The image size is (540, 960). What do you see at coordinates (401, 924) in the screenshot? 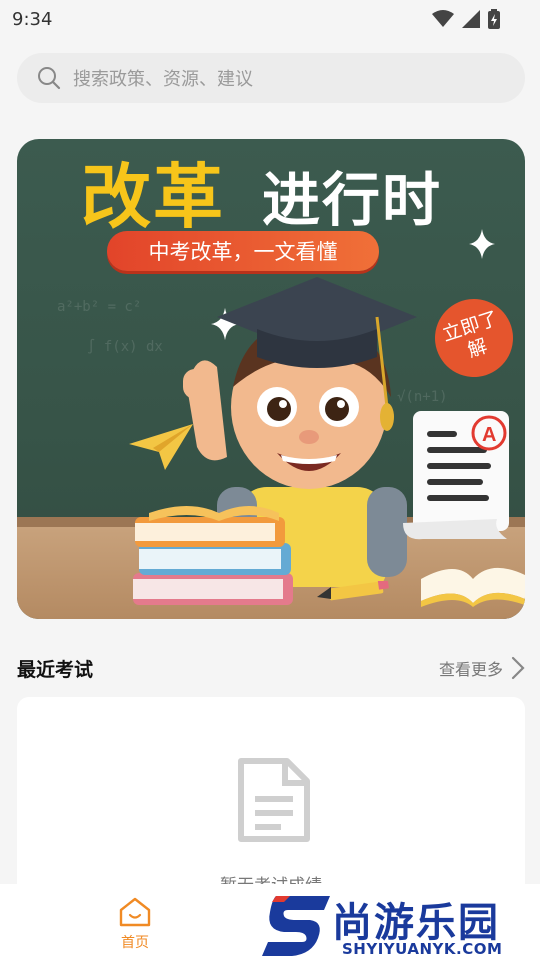
I see `watermark-logo: 尚游乐园 SHYIYUANYK.COM` at bounding box center [401, 924].